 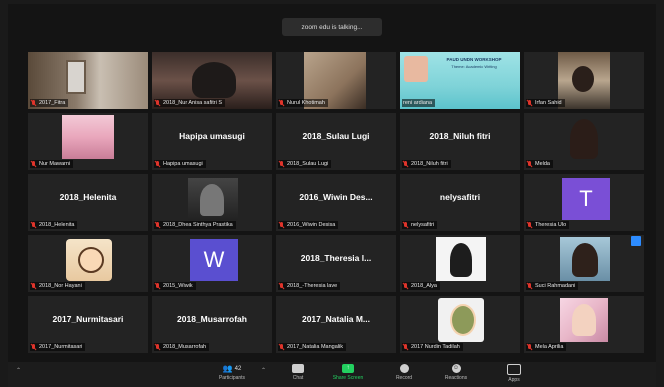 I want to click on participant-label: Irfan Sahid, so click(x=545, y=103).